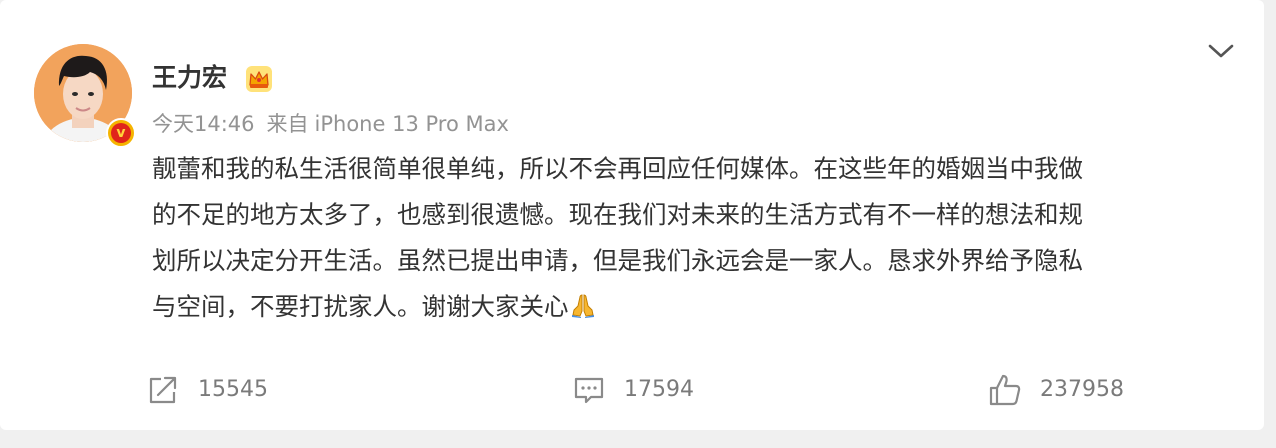 The height and width of the screenshot is (448, 1276). What do you see at coordinates (617, 260) in the screenshot?
I see `post-text-line: 划所以决定分开生活。虽然已提出申请，但是我们永远会是一家人。恳求外界给予隐私` at bounding box center [617, 260].